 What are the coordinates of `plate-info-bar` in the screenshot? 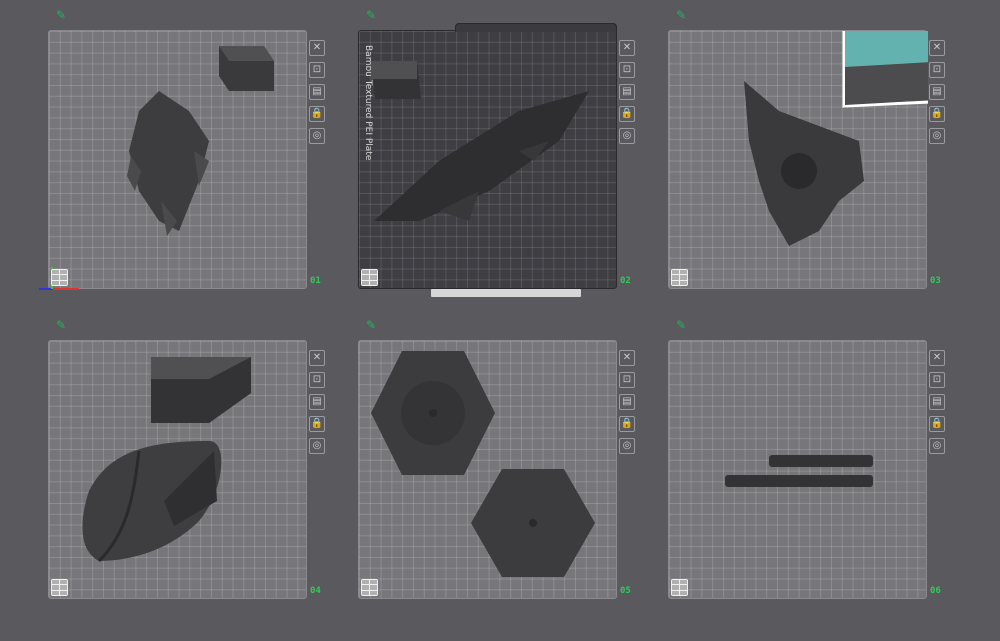 It's located at (506, 293).